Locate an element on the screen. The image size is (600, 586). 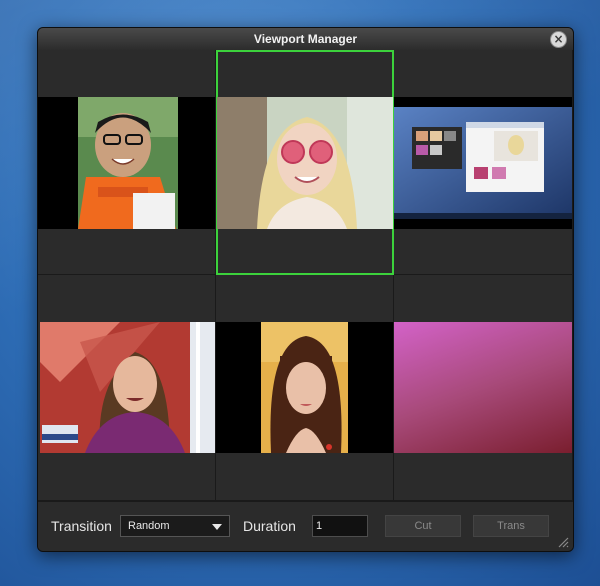
viewport-1-frame is located at coordinates (126, 163).